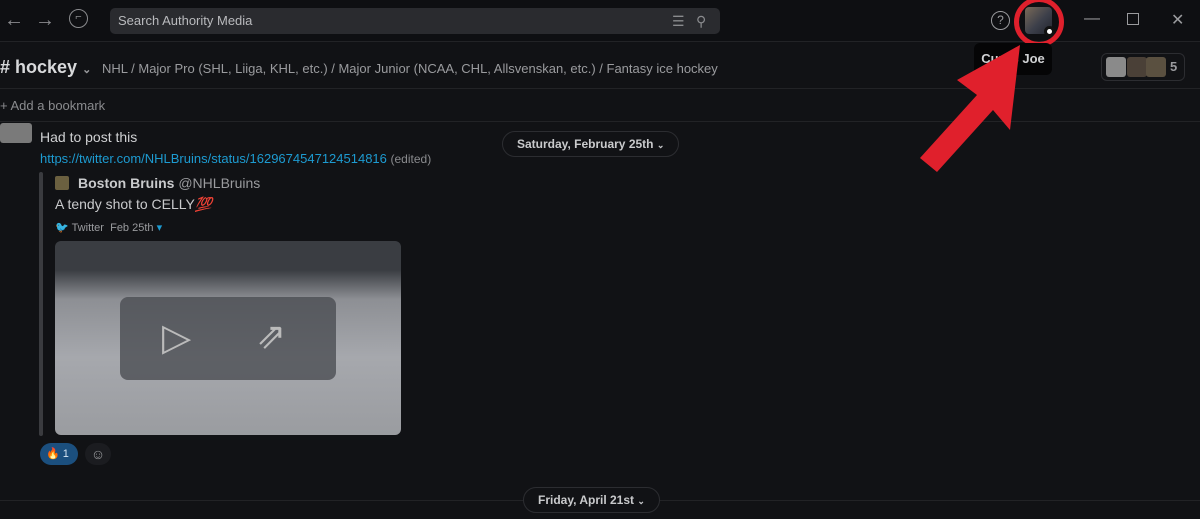 This screenshot has width=1200, height=519. I want to click on plus-icon: +, so click(5, 105).